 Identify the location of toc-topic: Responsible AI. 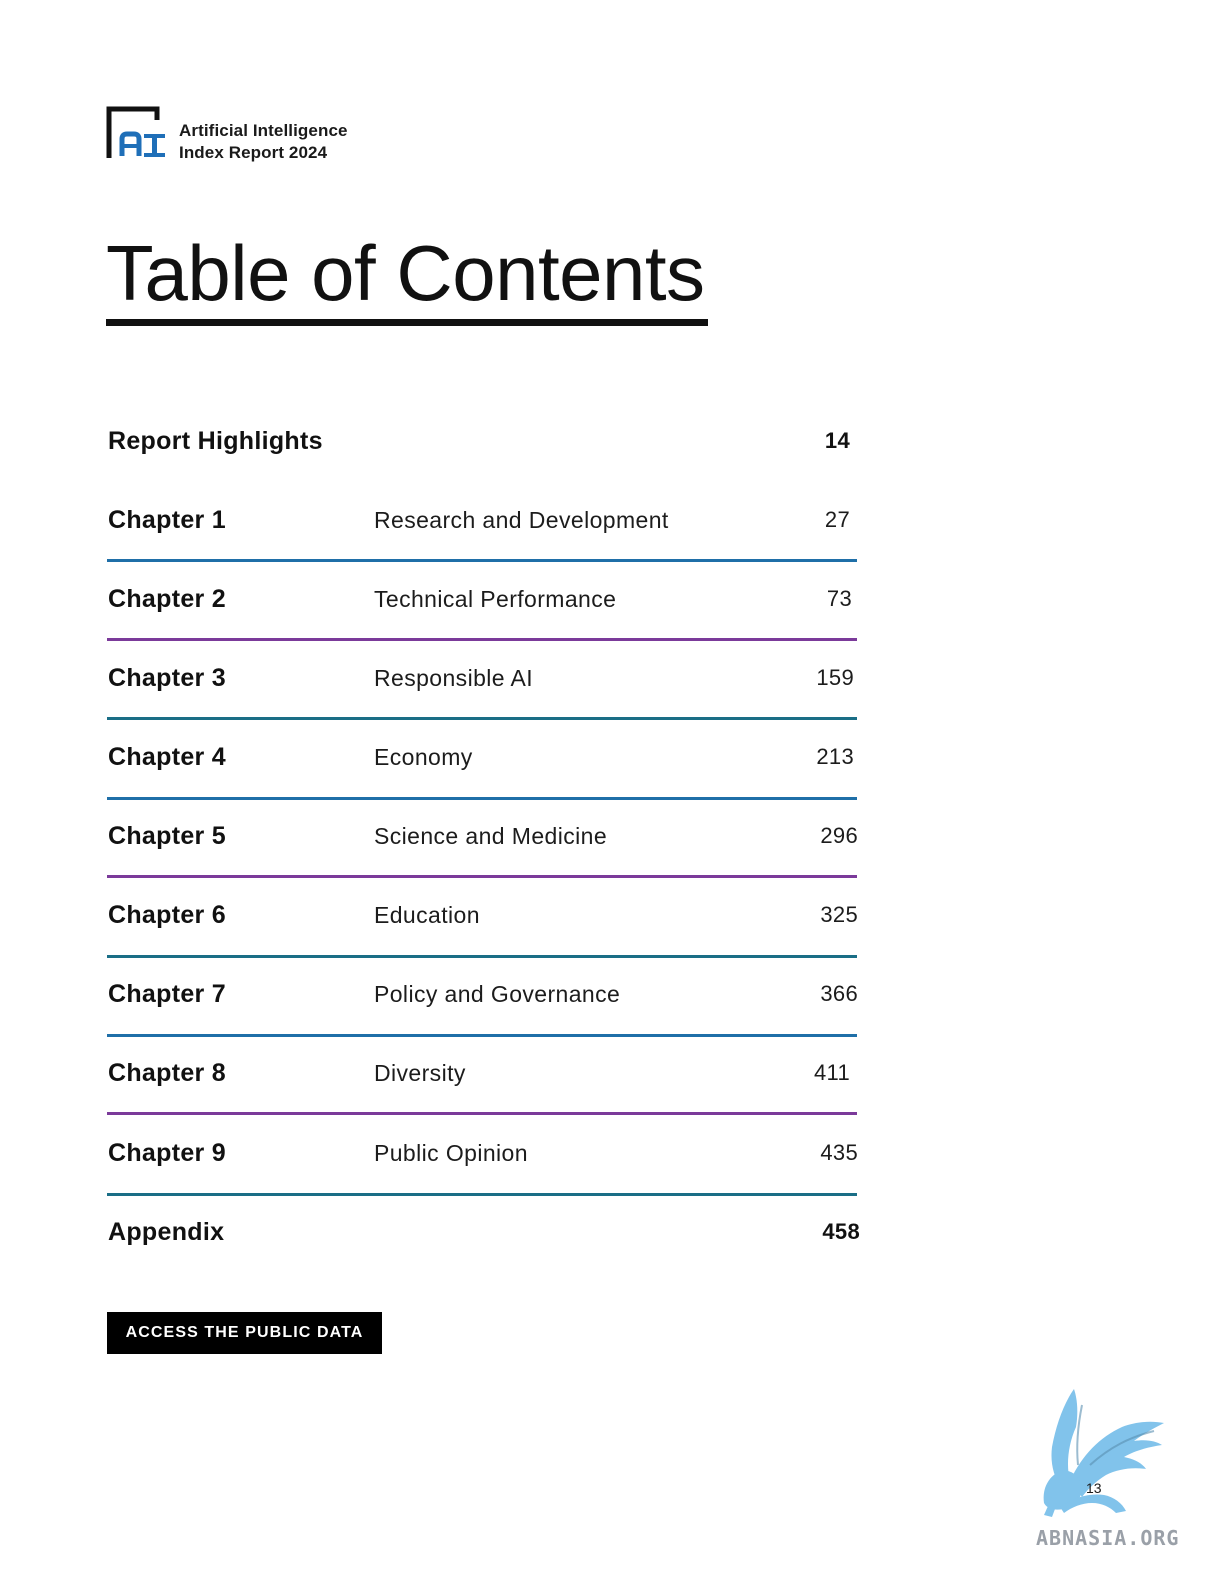
(454, 678).